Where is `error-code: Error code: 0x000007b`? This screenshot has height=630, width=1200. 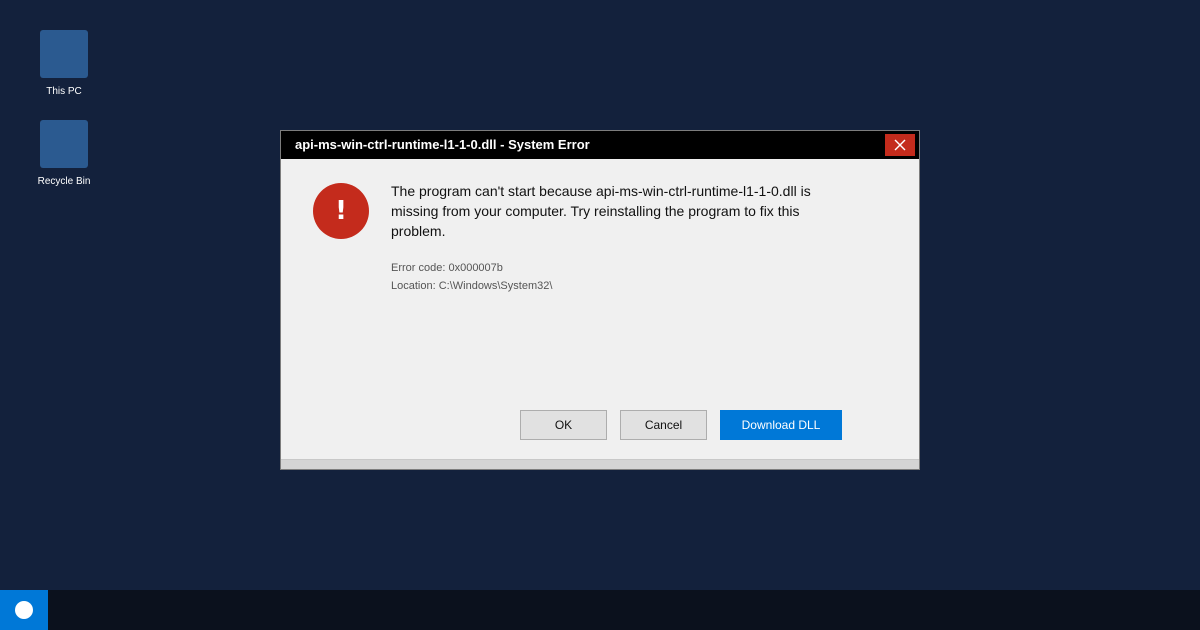 error-code: Error code: 0x000007b is located at coordinates (447, 268).